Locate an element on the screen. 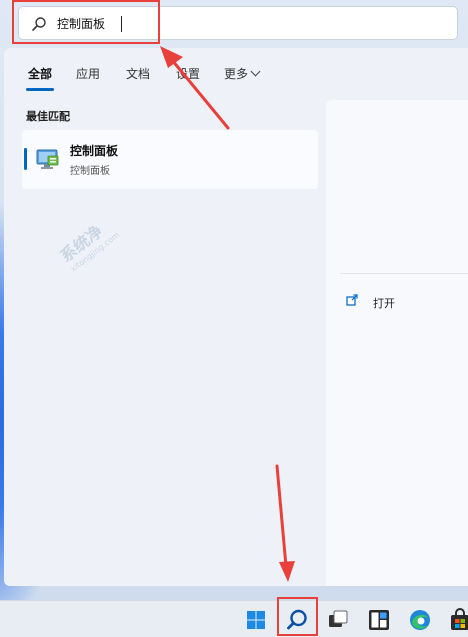 Image resolution: width=468 pixels, height=637 pixels. open-icon is located at coordinates (352, 300).